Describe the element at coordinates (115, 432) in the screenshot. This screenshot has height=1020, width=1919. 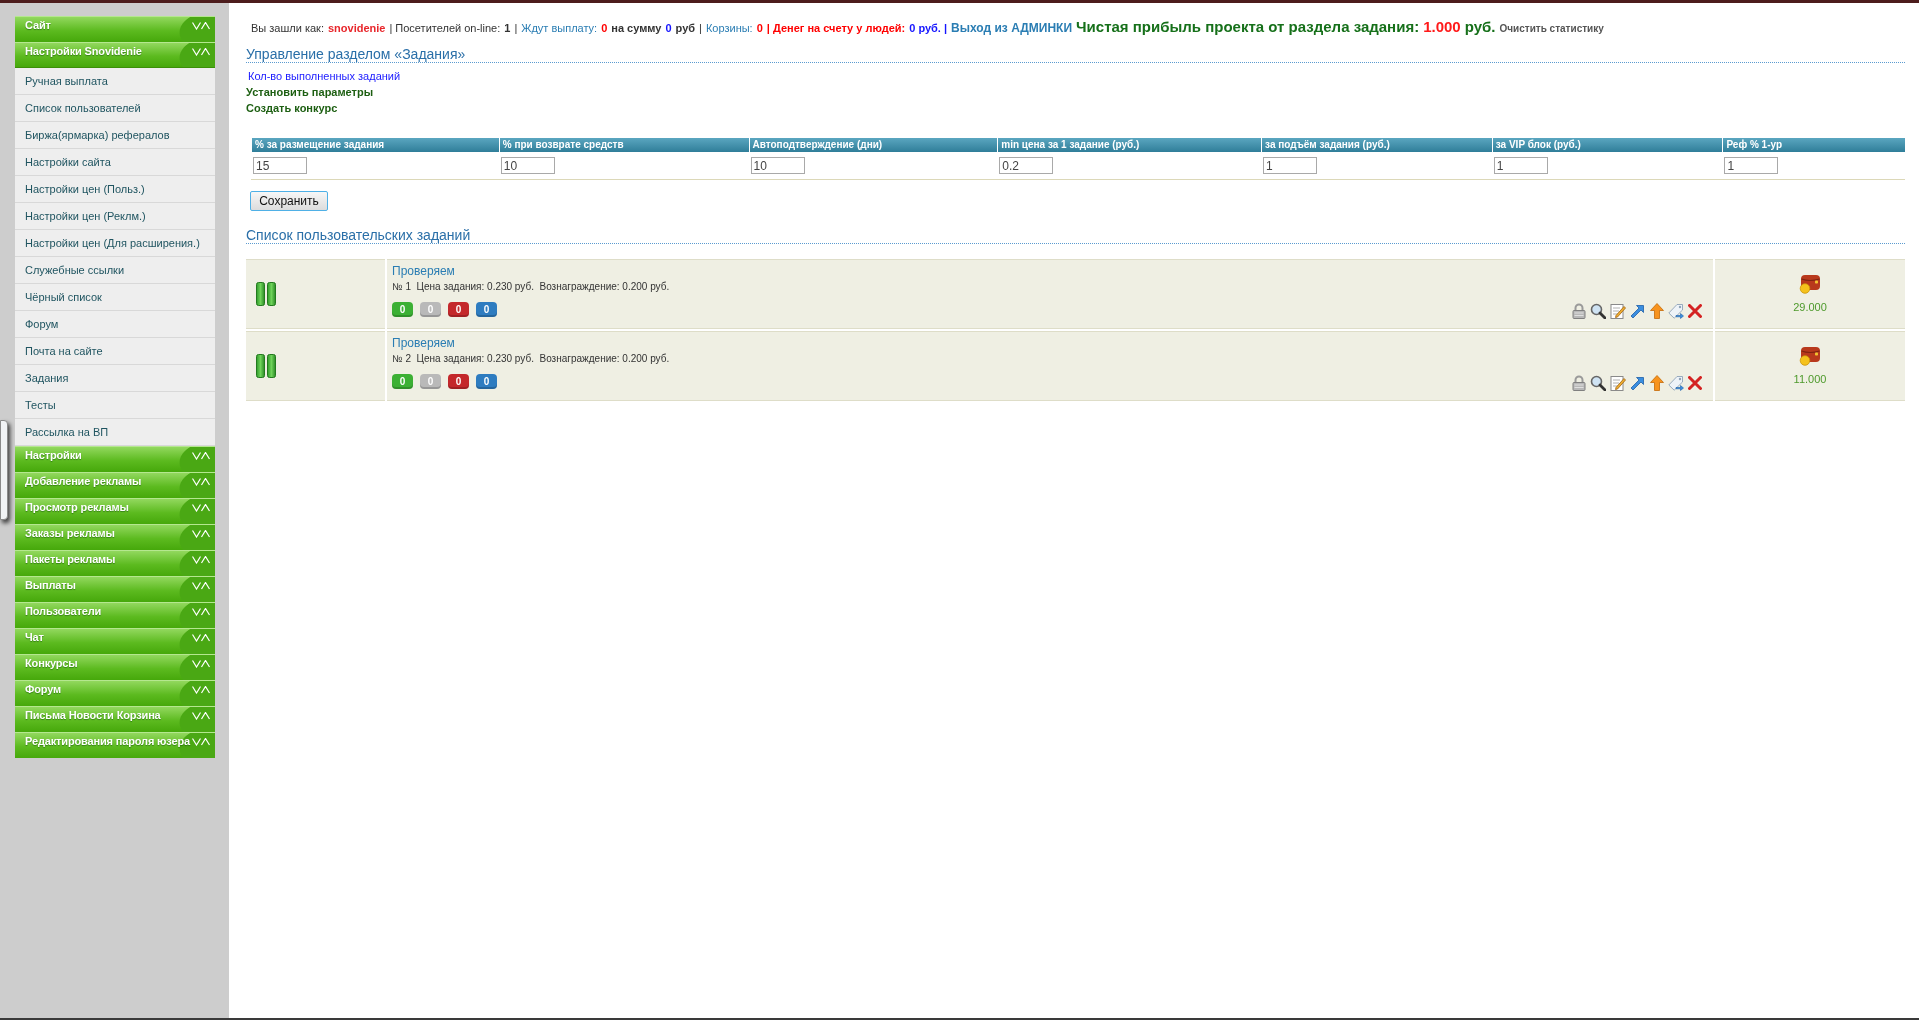
I see `menu-item: Рассылка на ВП` at that location.